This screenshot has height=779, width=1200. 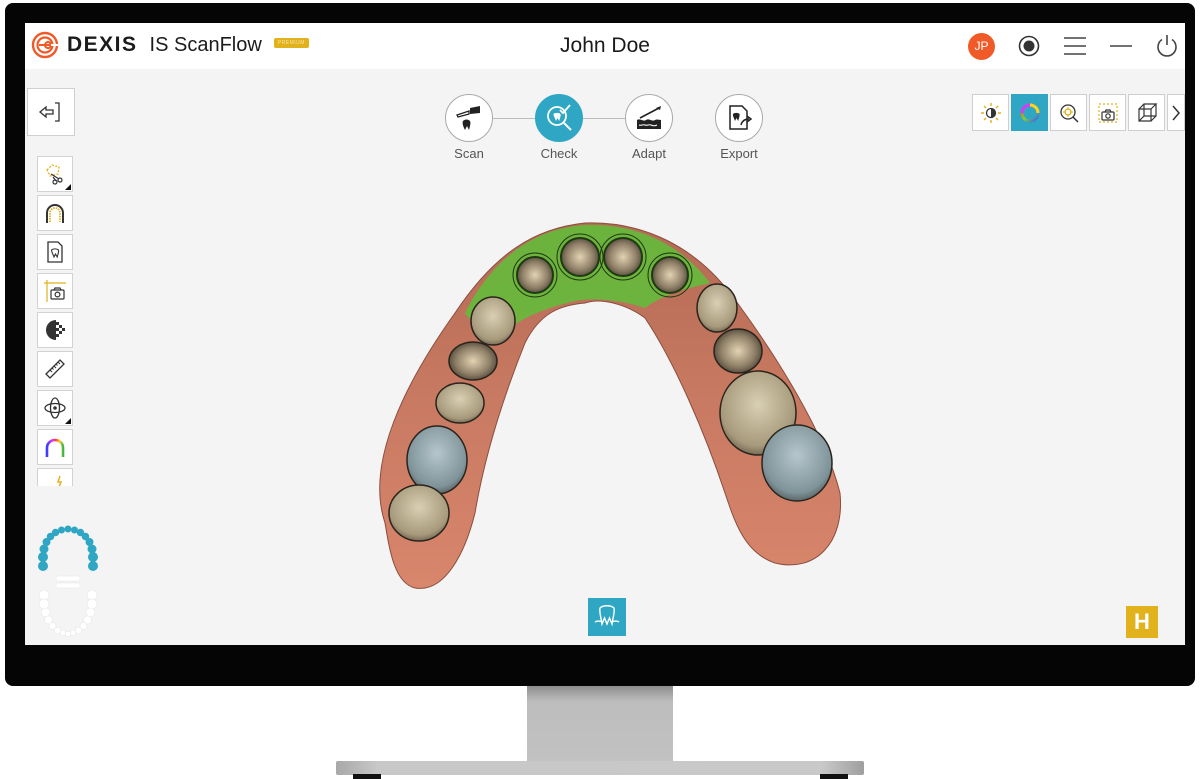 I want to click on texture-toggle-icon, so click(x=55, y=330).